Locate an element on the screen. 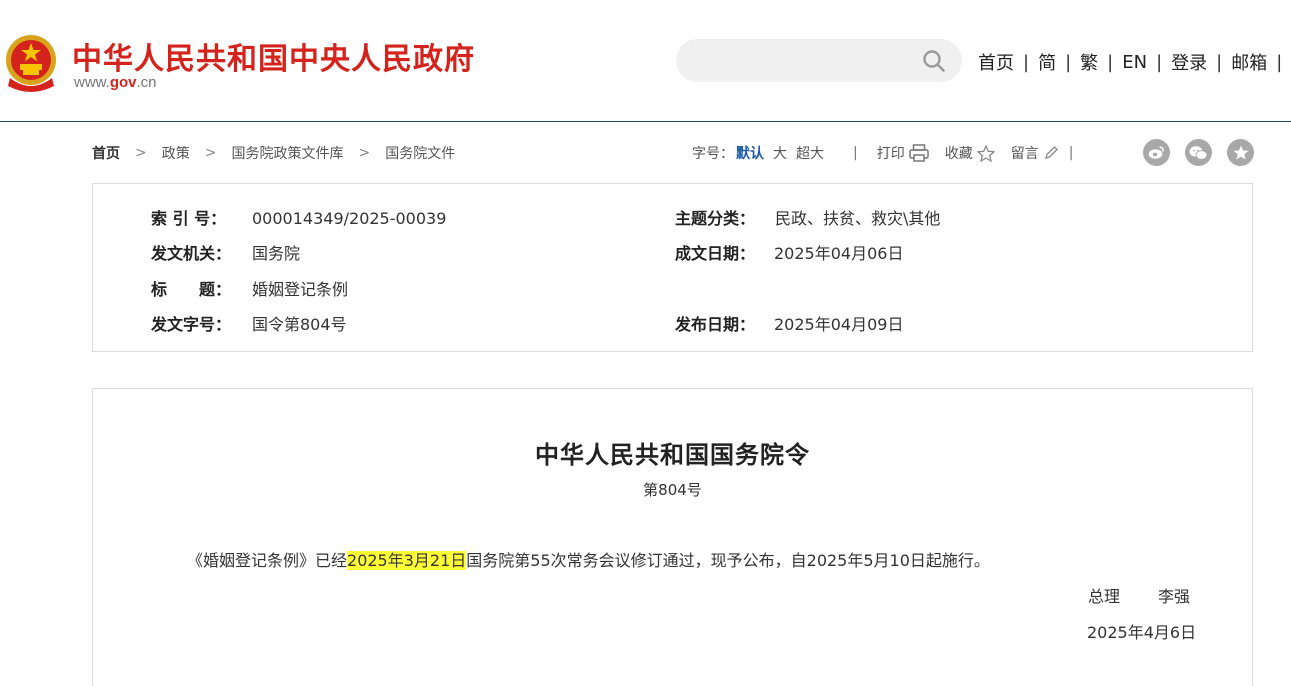 The height and width of the screenshot is (686, 1291). meta-doc-number: 发文字号： 国令第804号 is located at coordinates (249, 323).